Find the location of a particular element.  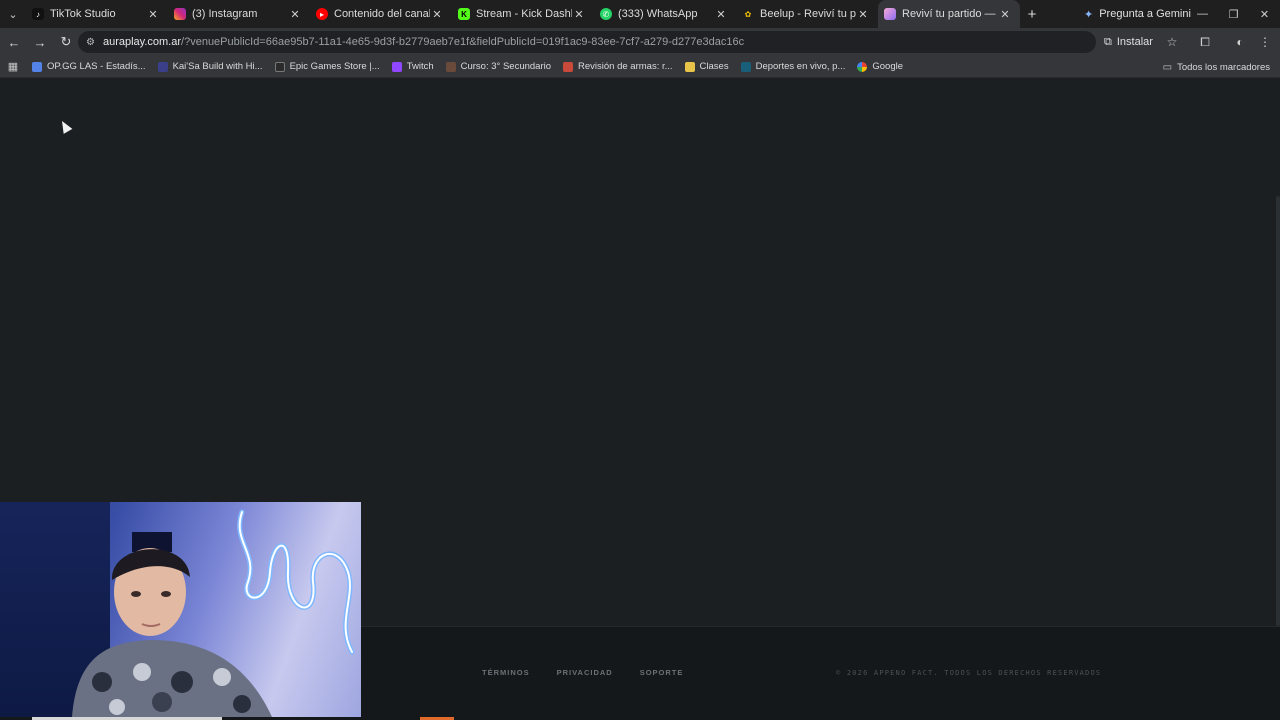

bookmark-label: Twitch is located at coordinates (420, 66).